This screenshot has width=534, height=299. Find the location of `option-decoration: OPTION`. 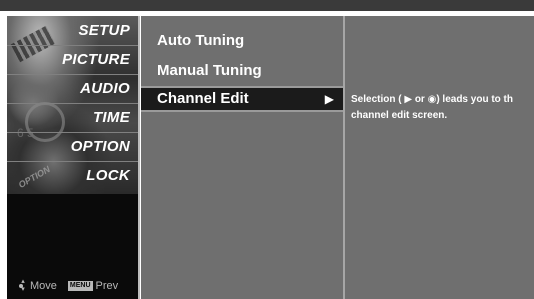

option-decoration: OPTION is located at coordinates (34, 177).